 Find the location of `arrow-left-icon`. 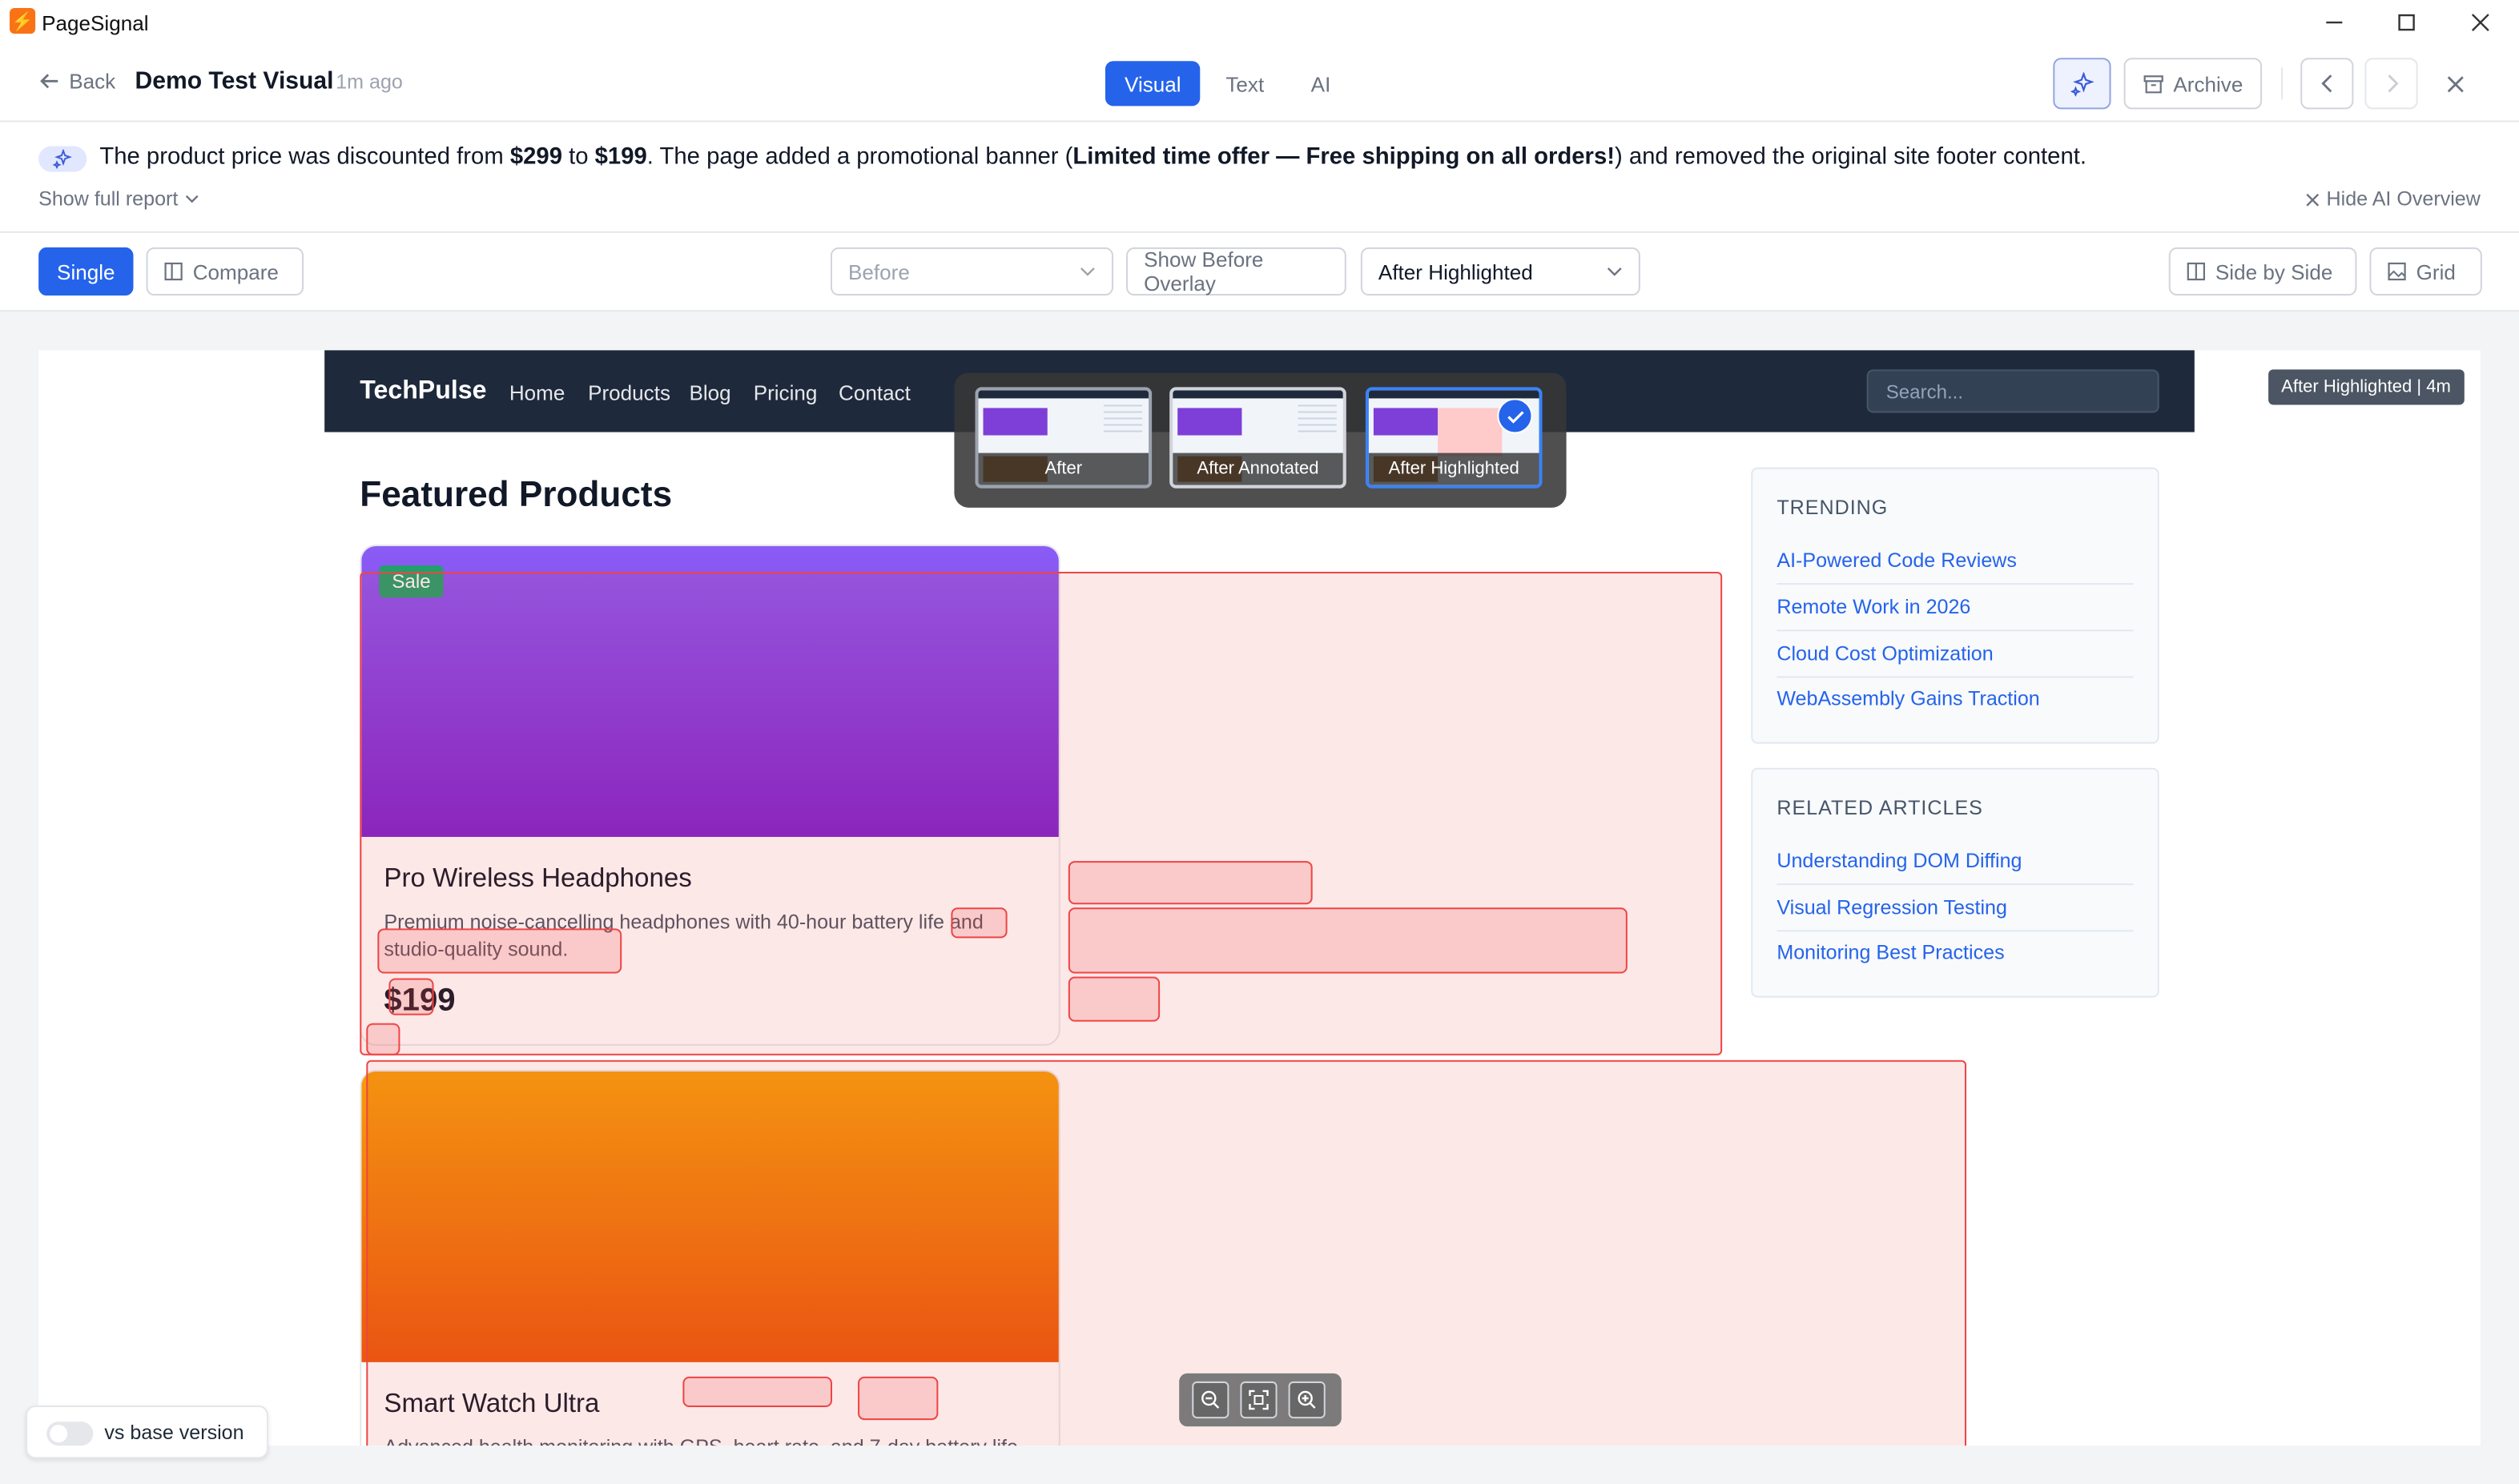

arrow-left-icon is located at coordinates (49, 81).